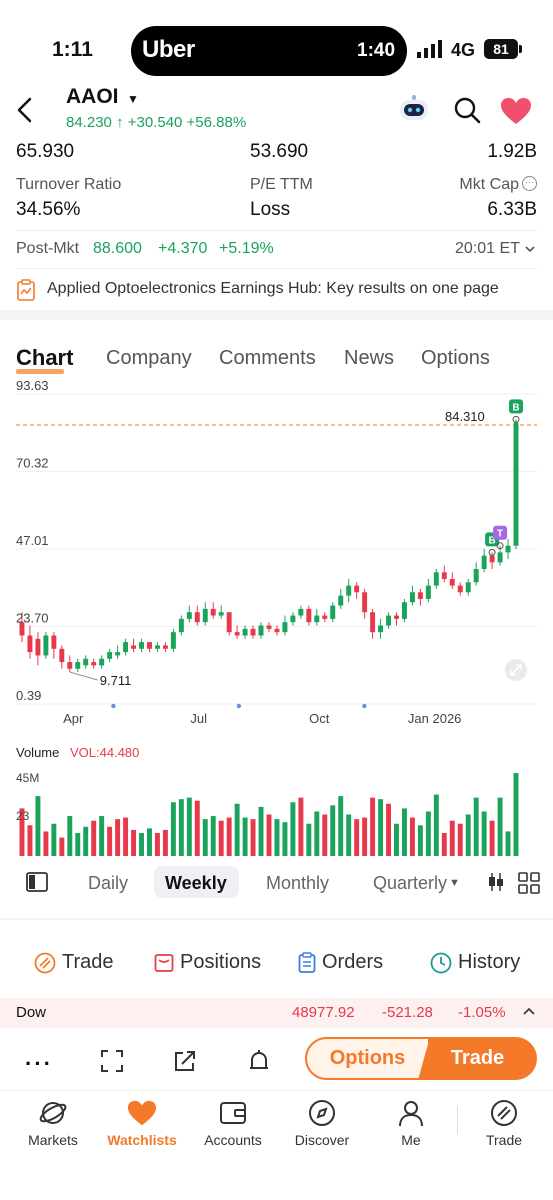 Image resolution: width=553 pixels, height=1200 pixels. Describe the element at coordinates (482, 1012) in the screenshot. I see `index-change-pct: -1.05%` at that location.